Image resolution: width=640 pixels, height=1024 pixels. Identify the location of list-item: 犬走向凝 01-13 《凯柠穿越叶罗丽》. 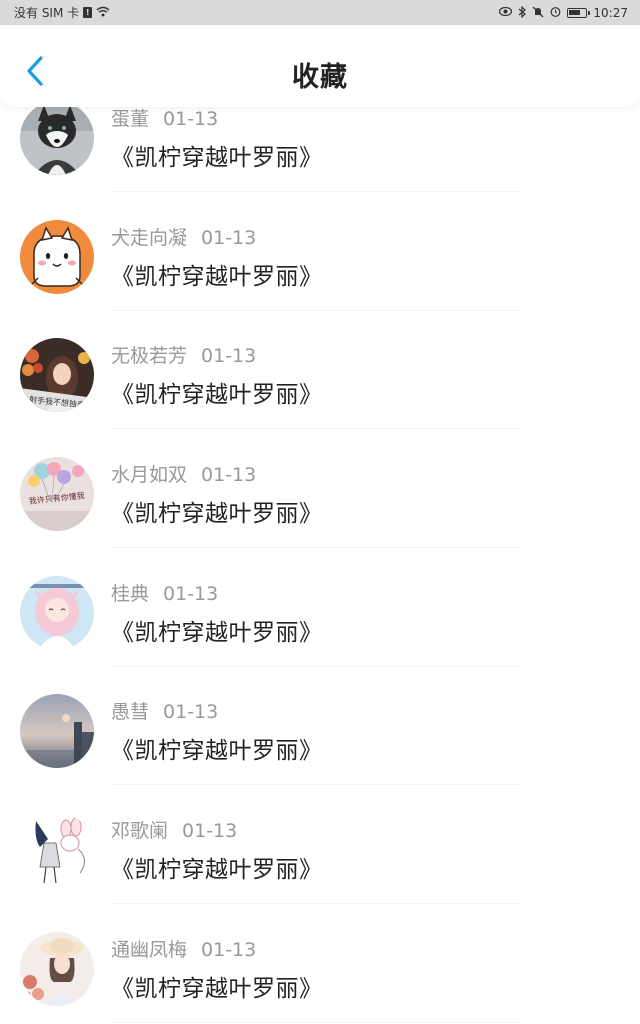
(320, 274).